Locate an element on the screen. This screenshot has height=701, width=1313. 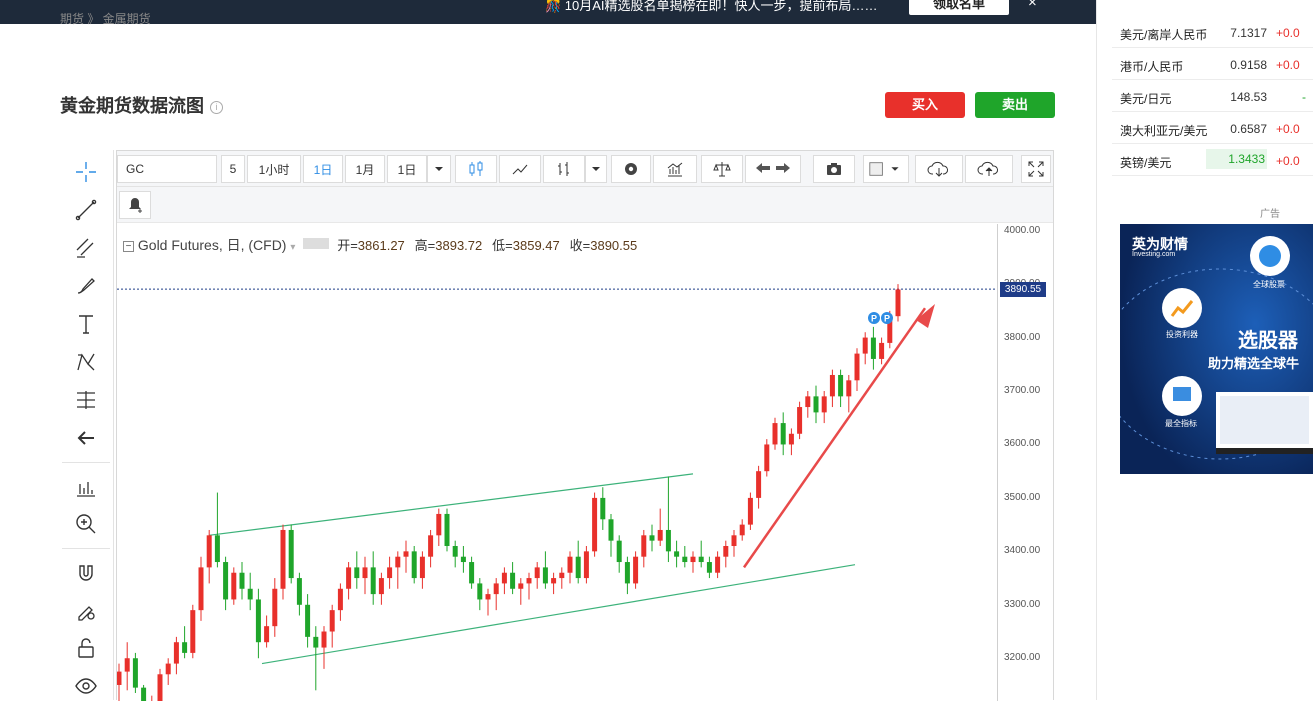
info-icon: i is located at coordinates (216, 107).